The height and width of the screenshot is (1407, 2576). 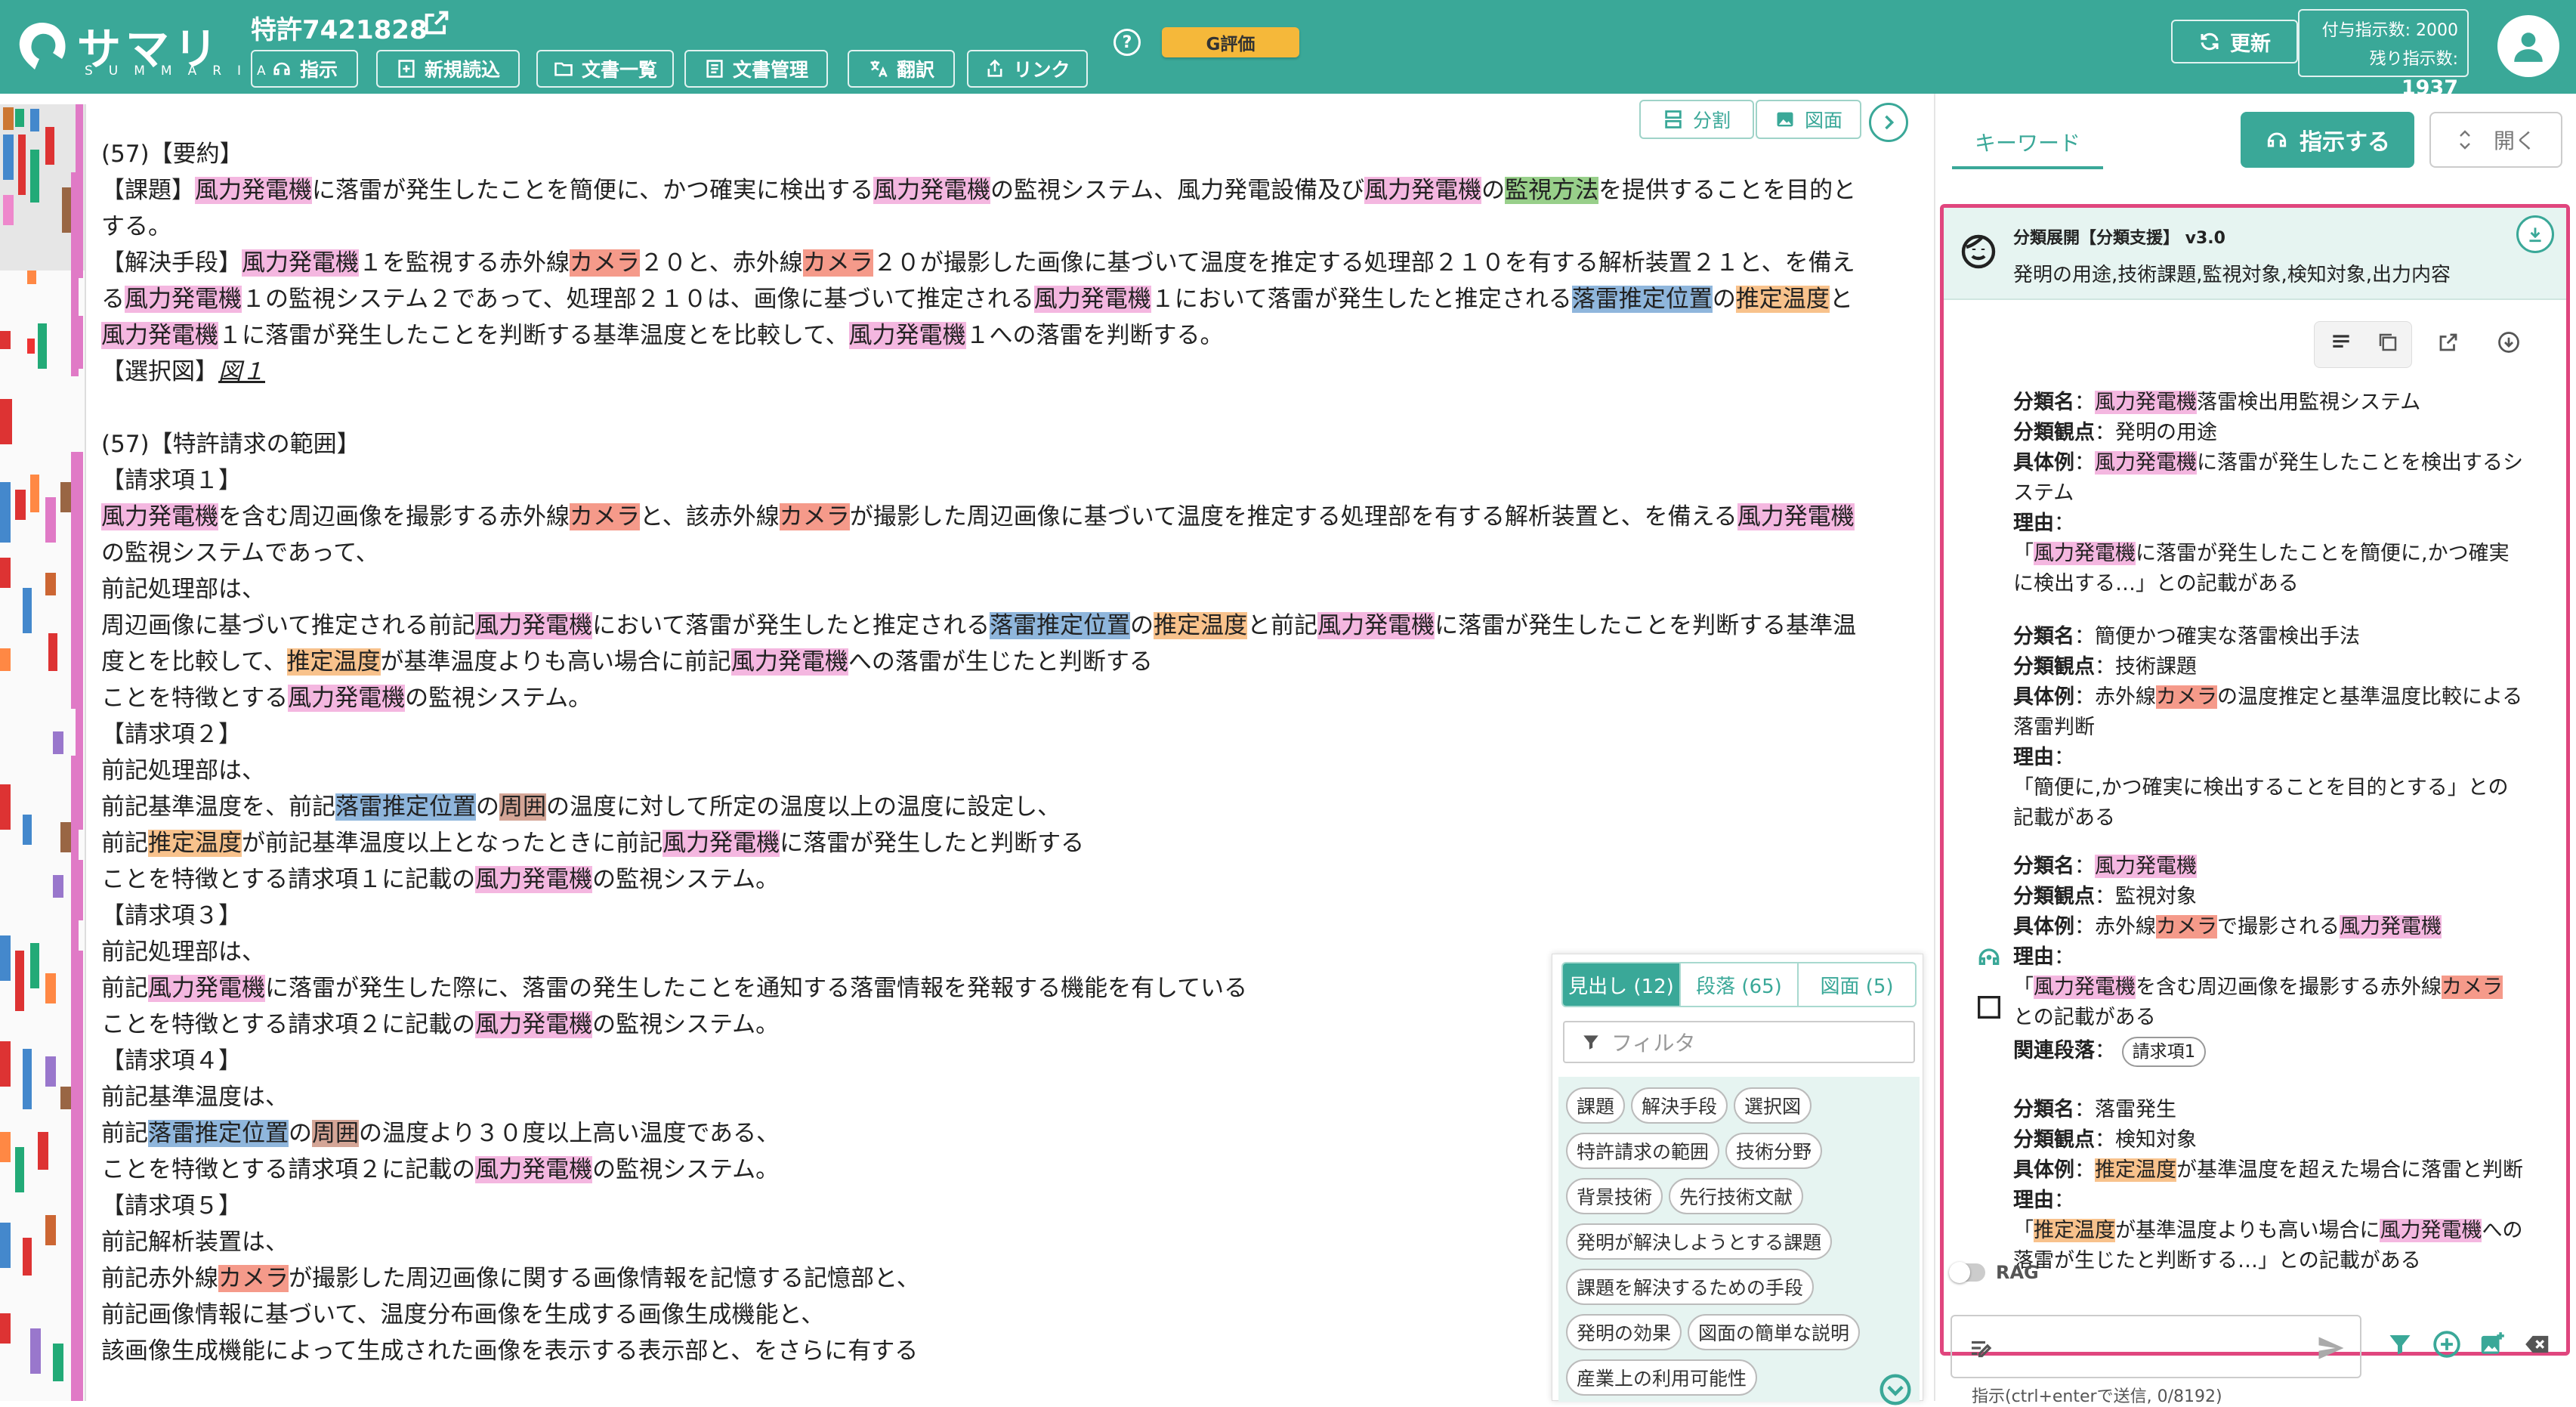 What do you see at coordinates (1662, 1377) in the screenshot?
I see `heading-chip: 産業上の利用可能性` at bounding box center [1662, 1377].